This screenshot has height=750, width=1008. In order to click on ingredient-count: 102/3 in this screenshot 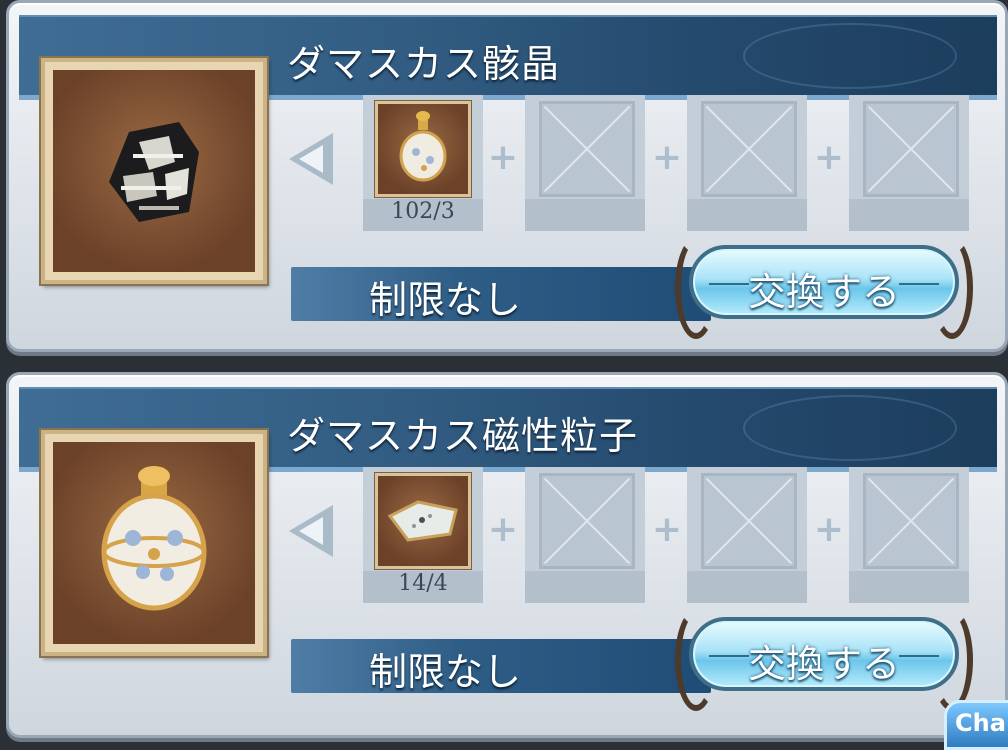, I will do `click(423, 211)`.